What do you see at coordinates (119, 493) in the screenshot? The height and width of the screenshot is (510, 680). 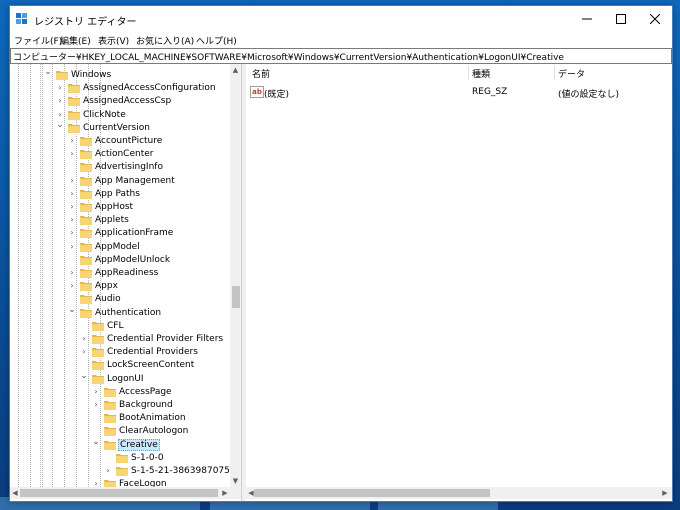 I see `tree-horizontal-scroll-thumb` at bounding box center [119, 493].